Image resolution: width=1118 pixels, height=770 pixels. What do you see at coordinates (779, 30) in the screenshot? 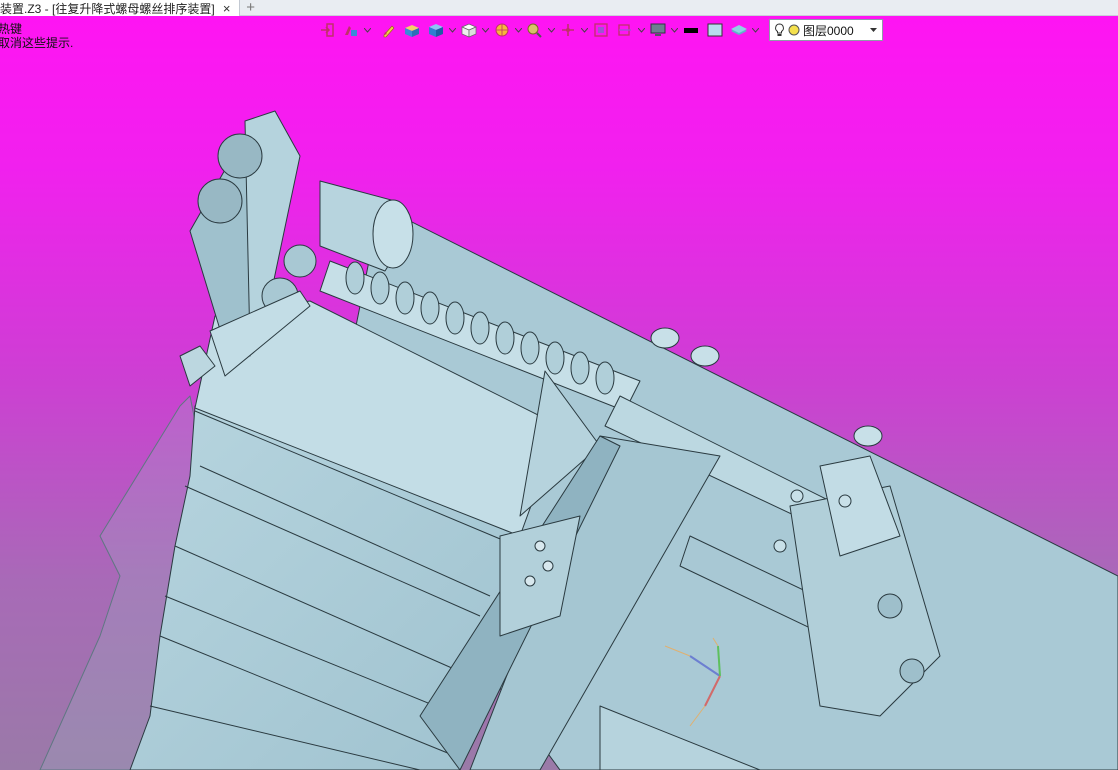
I see `lightbulb-icon` at bounding box center [779, 30].